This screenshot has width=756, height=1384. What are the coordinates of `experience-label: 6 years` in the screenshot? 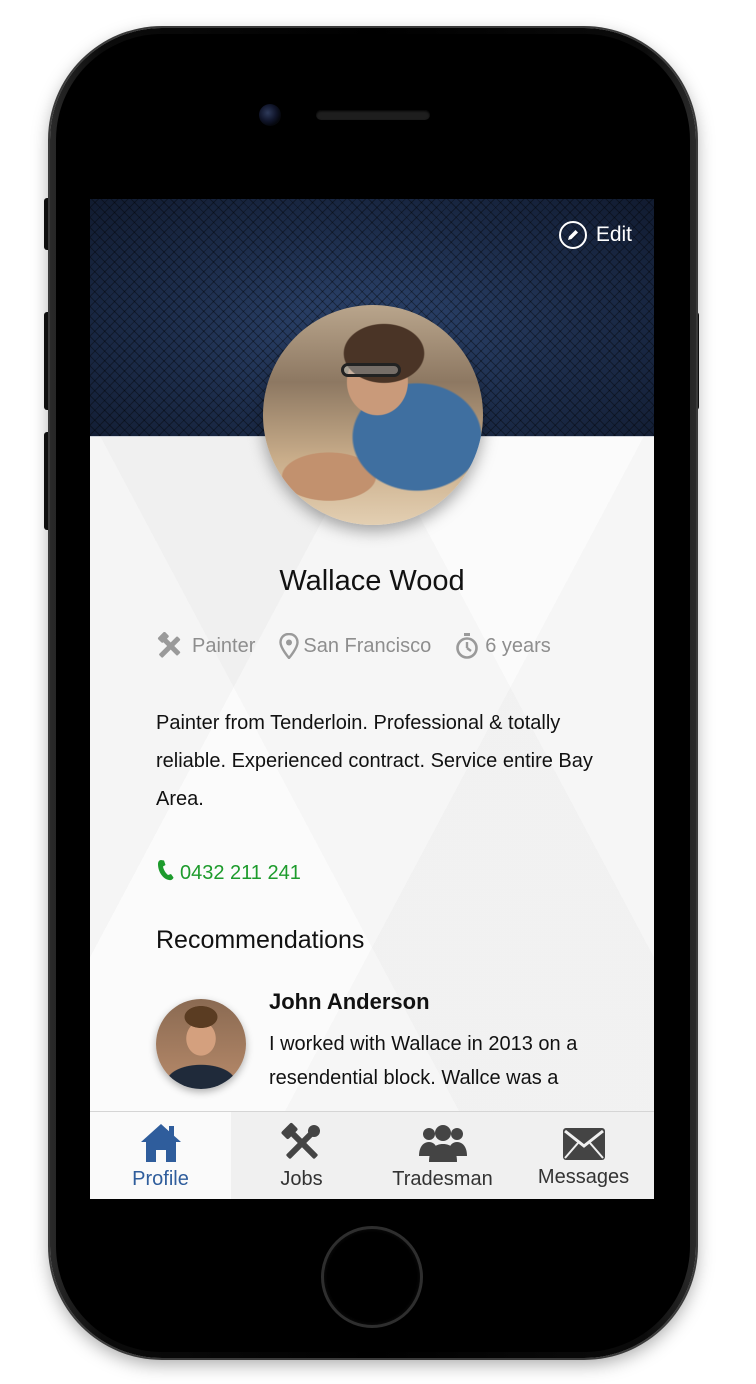 It's located at (518, 645).